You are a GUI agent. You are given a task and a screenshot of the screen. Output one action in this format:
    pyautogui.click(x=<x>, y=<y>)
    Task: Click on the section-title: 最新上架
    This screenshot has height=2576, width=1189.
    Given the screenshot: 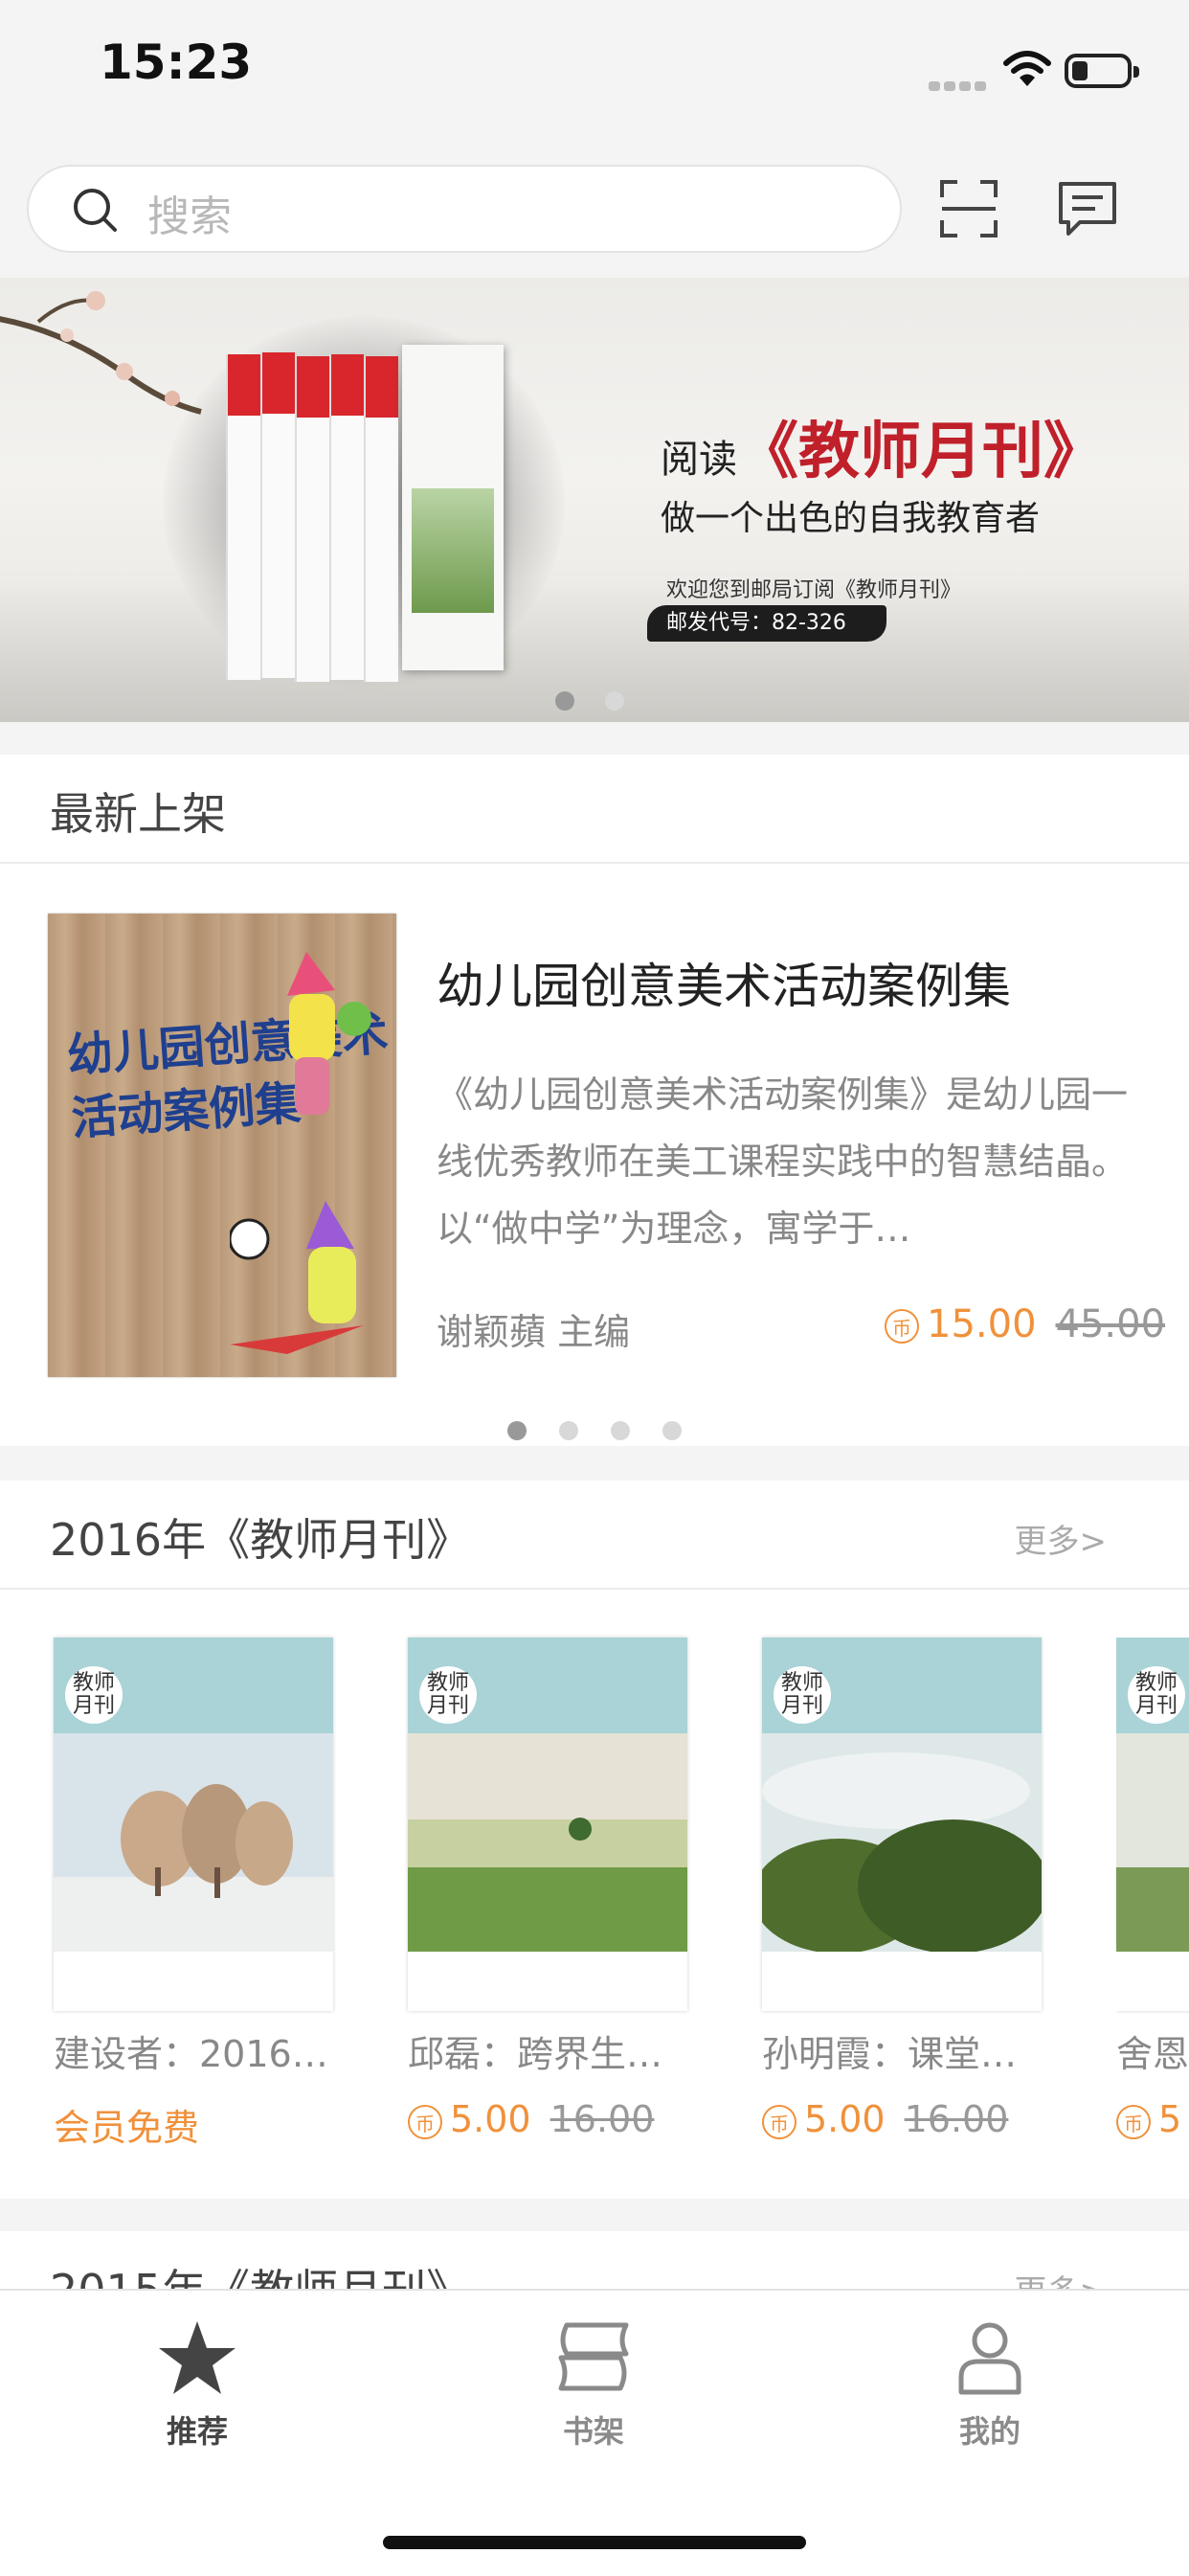 What is the action you would take?
    pyautogui.click(x=138, y=814)
    